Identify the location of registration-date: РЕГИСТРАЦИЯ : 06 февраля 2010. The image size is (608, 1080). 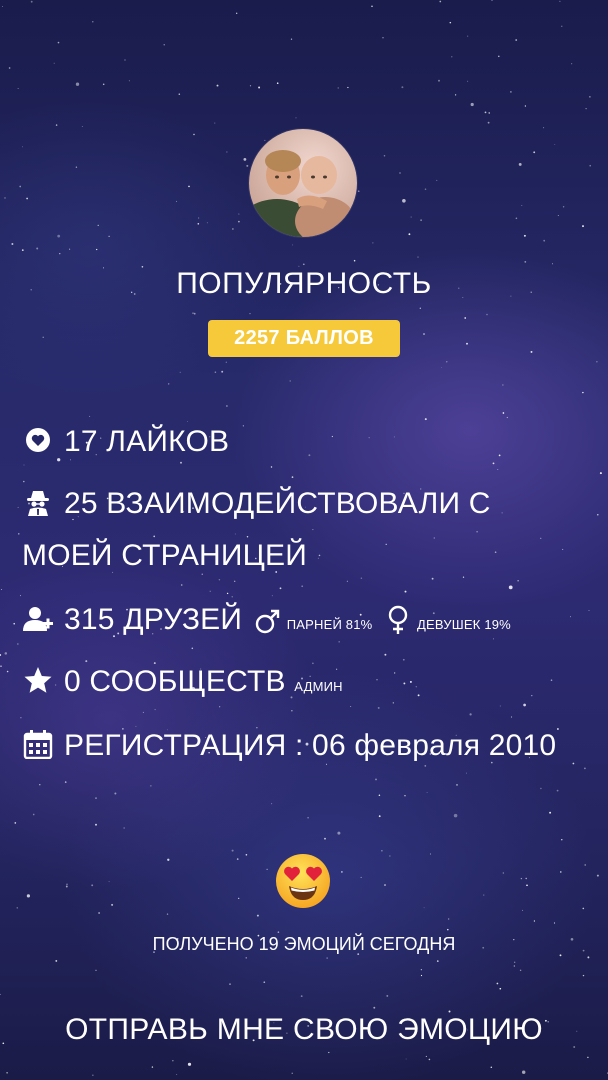
(310, 745).